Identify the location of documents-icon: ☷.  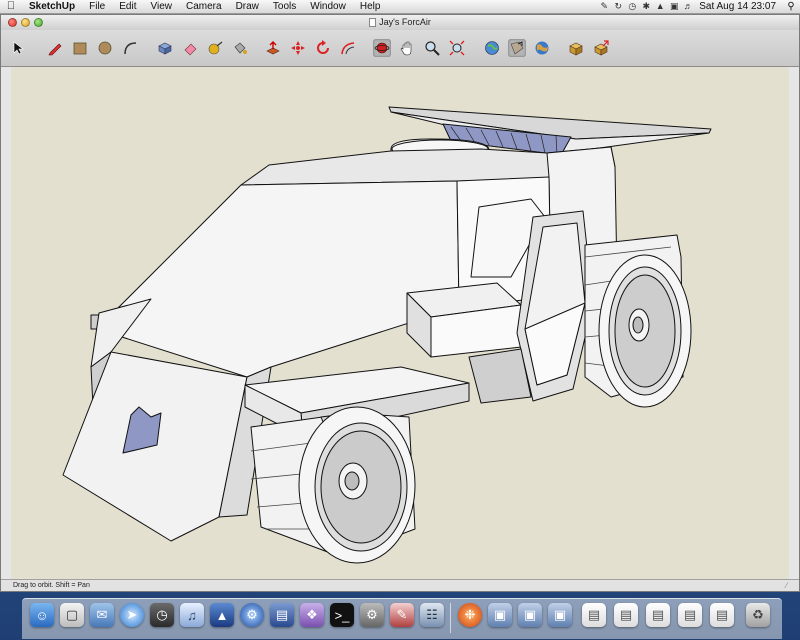
(432, 615).